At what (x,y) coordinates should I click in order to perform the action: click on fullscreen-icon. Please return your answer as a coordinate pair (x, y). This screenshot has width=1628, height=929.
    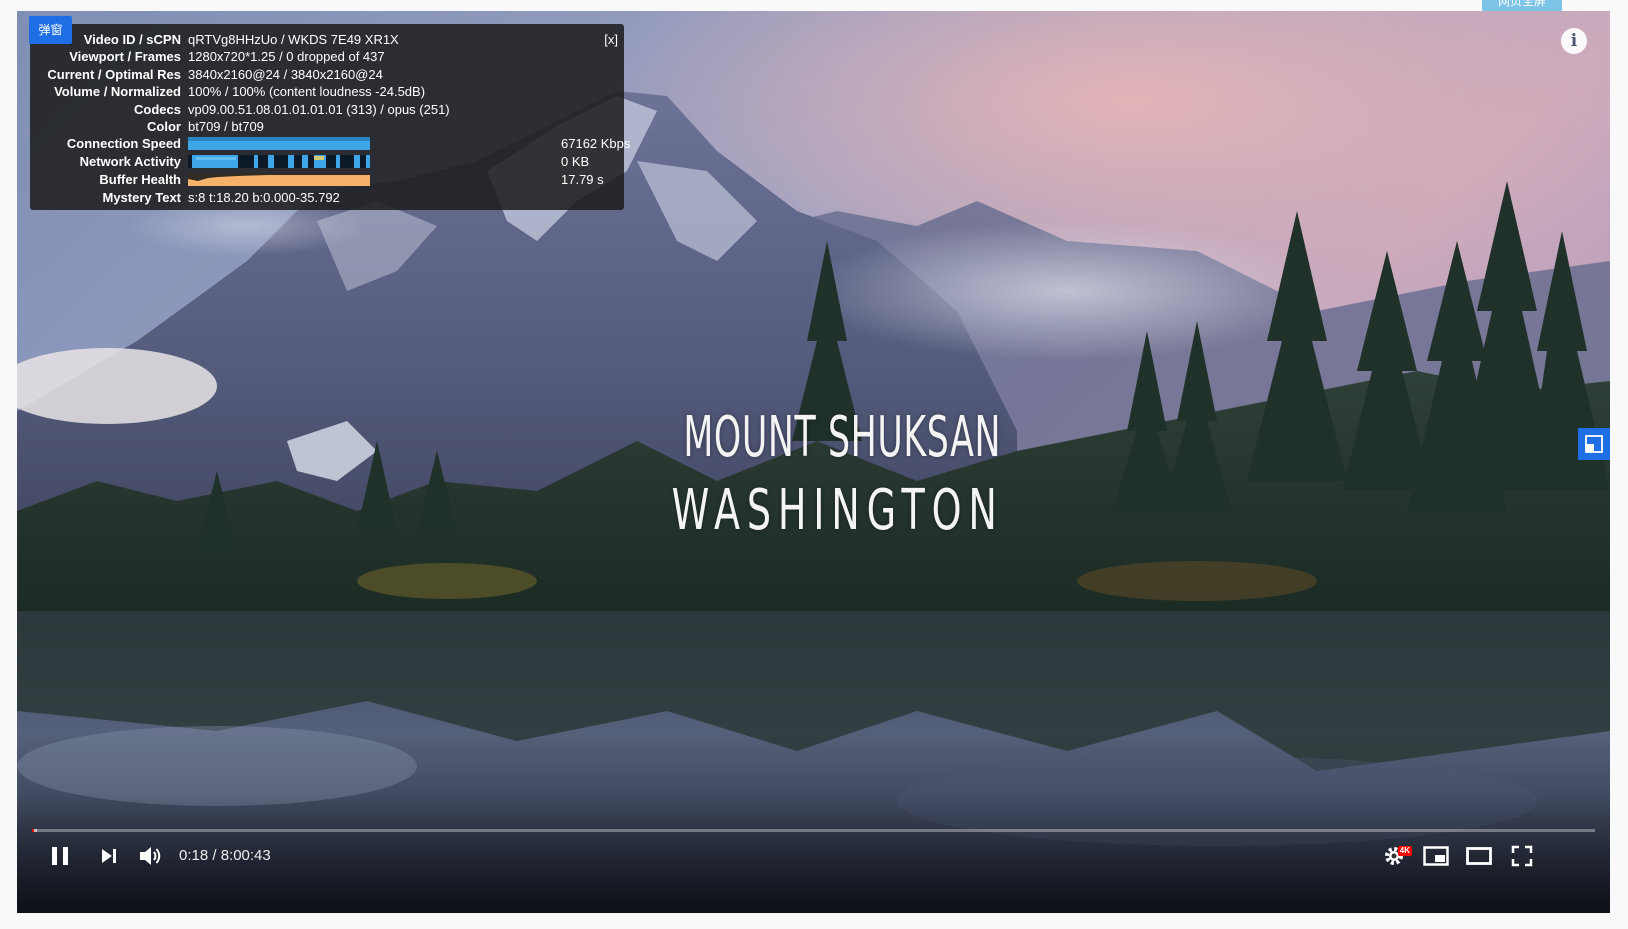
    Looking at the image, I should click on (1522, 856).